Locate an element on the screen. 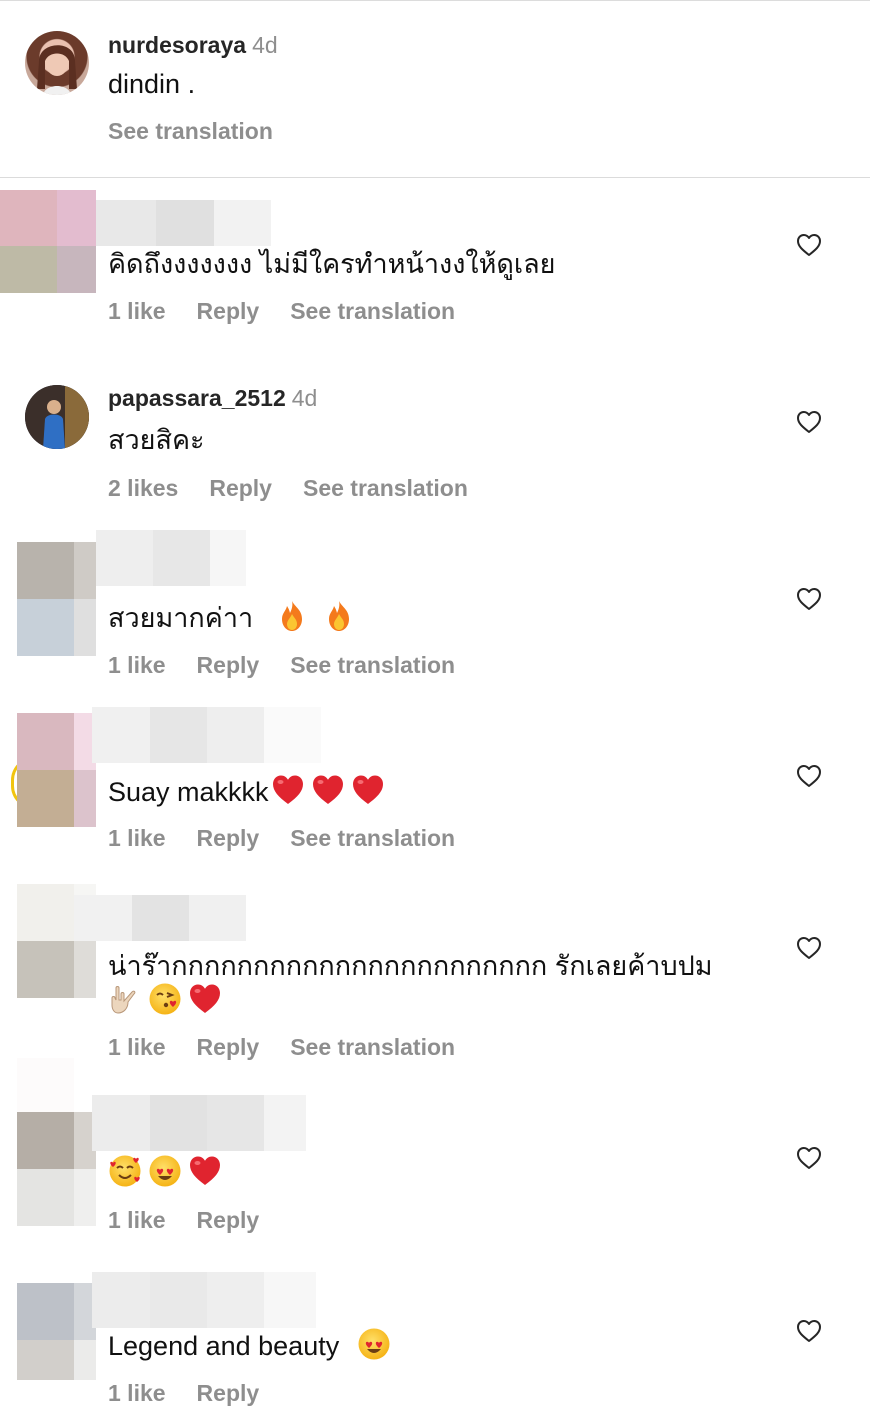  comment-actions: 2 likes Reply See translation is located at coordinates (303, 488).